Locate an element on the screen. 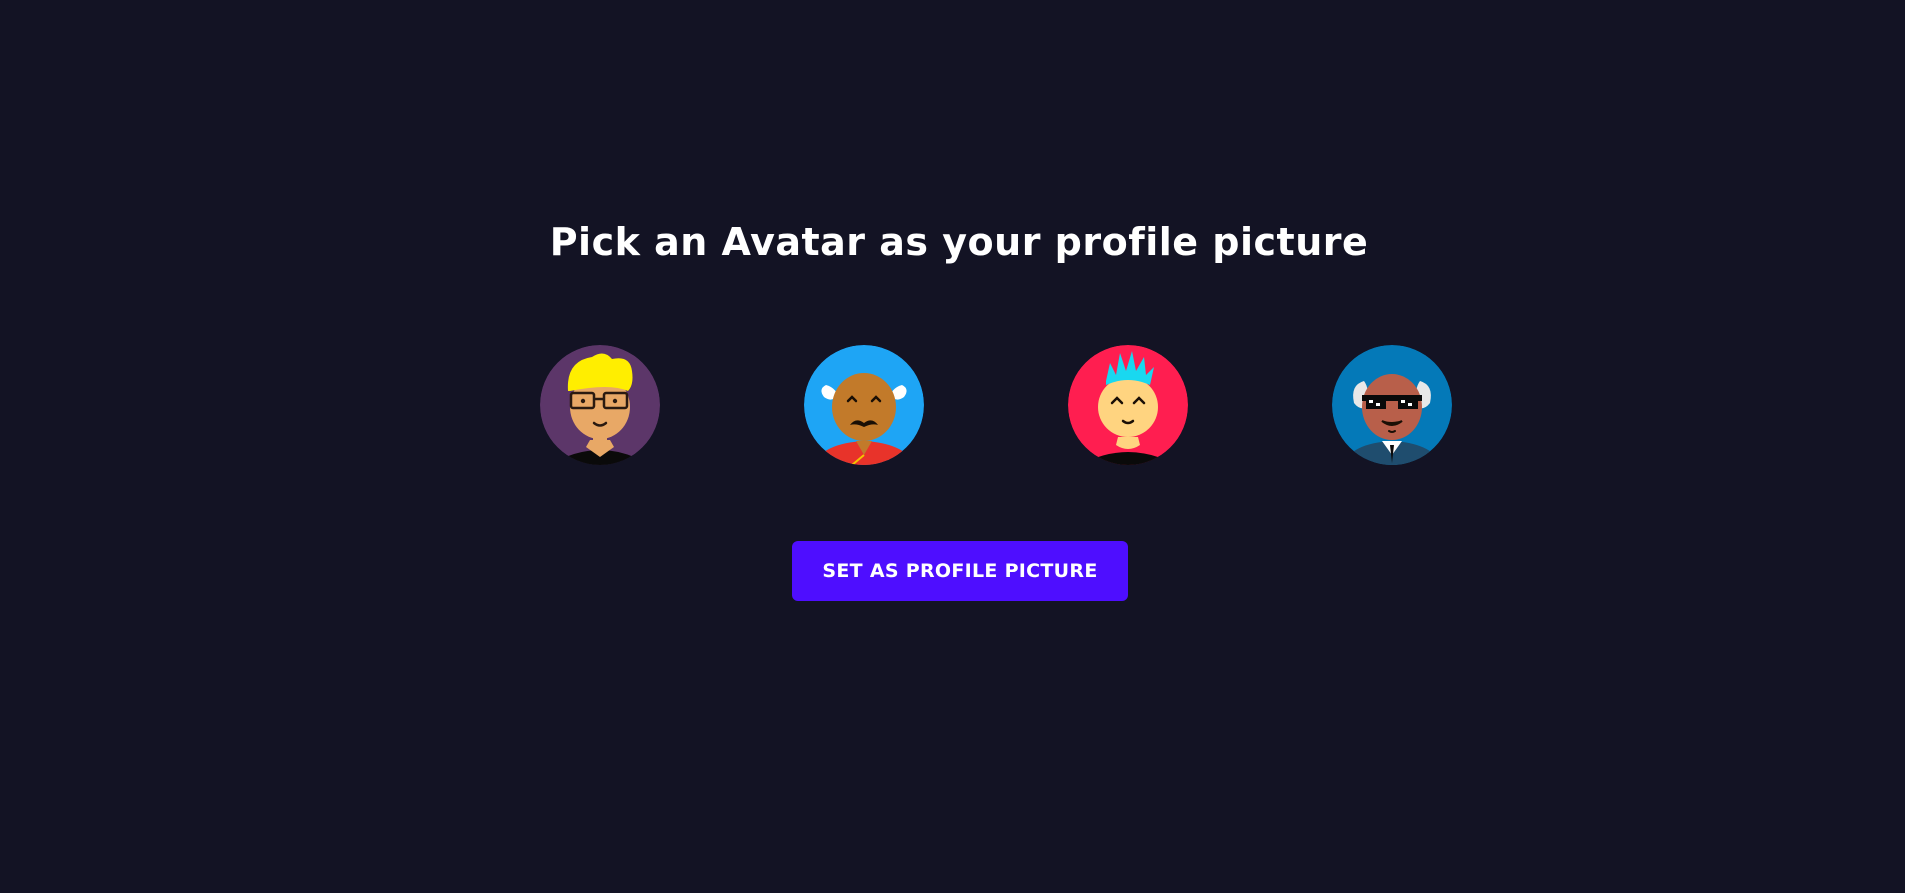 This screenshot has height=893, width=1905. avatar-cyan-mohawk-icon is located at coordinates (1128, 405).